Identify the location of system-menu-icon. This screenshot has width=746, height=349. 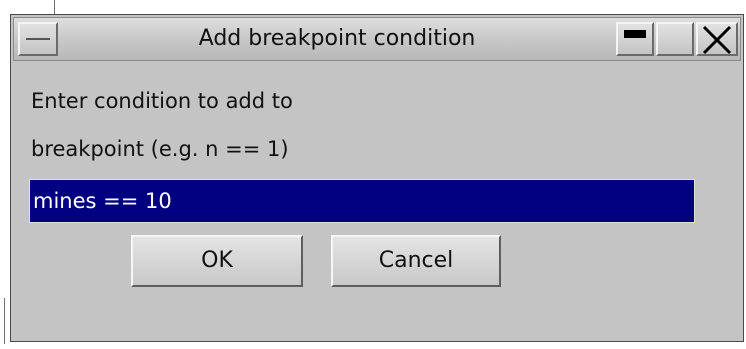
(38, 39).